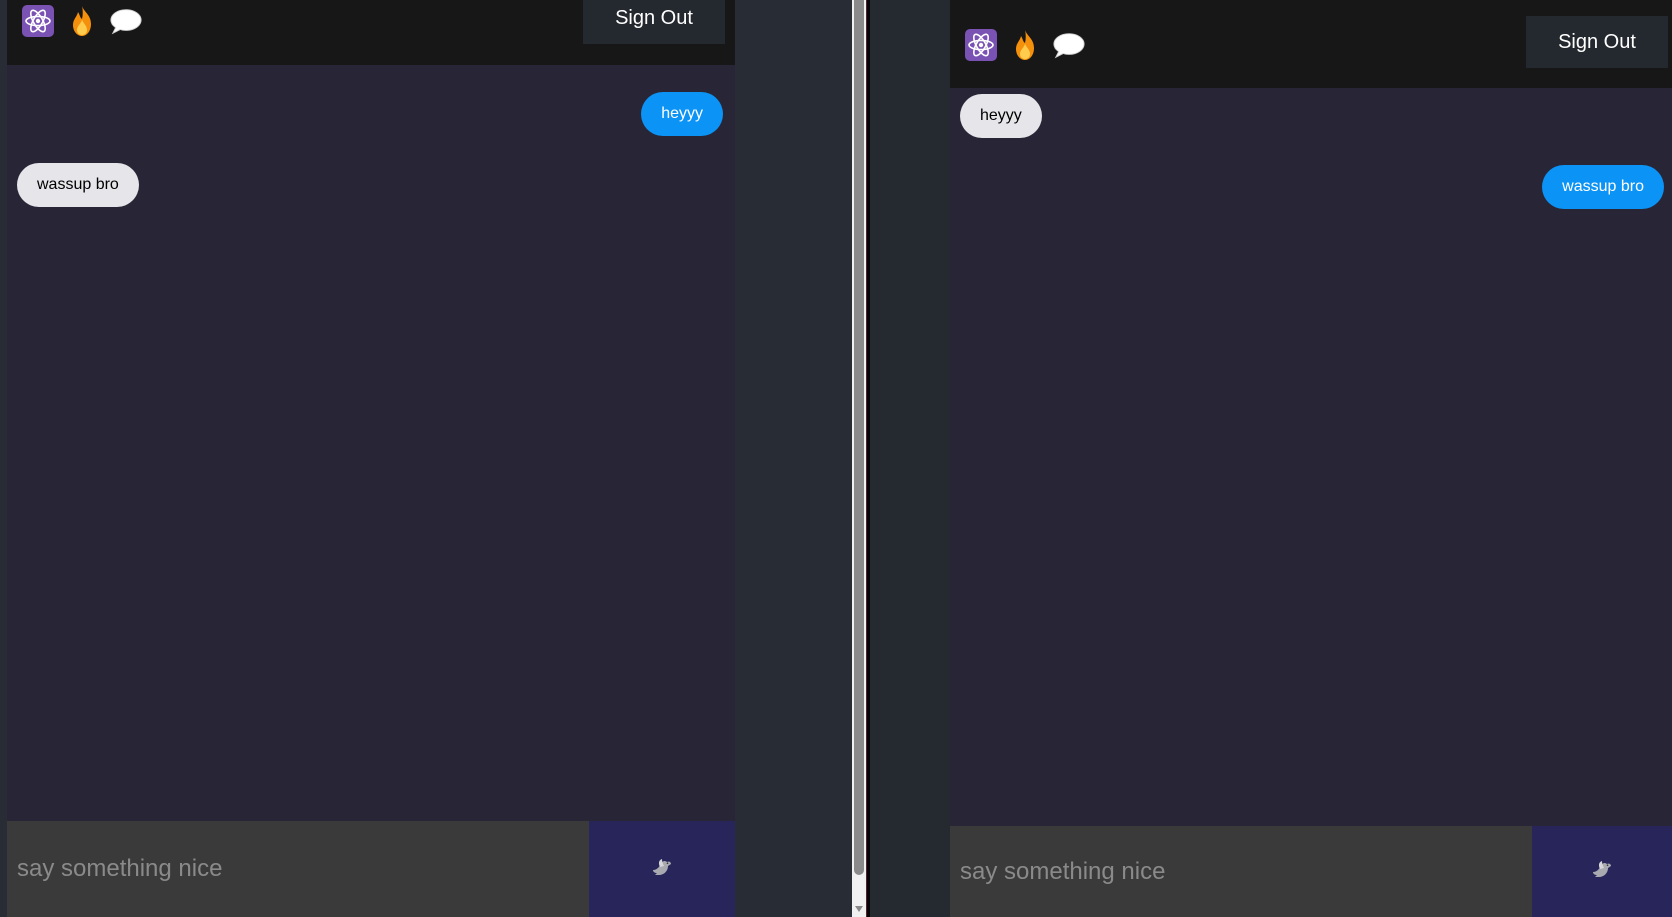 The height and width of the screenshot is (917, 1672). I want to click on scroll-thumb, so click(859, 437).